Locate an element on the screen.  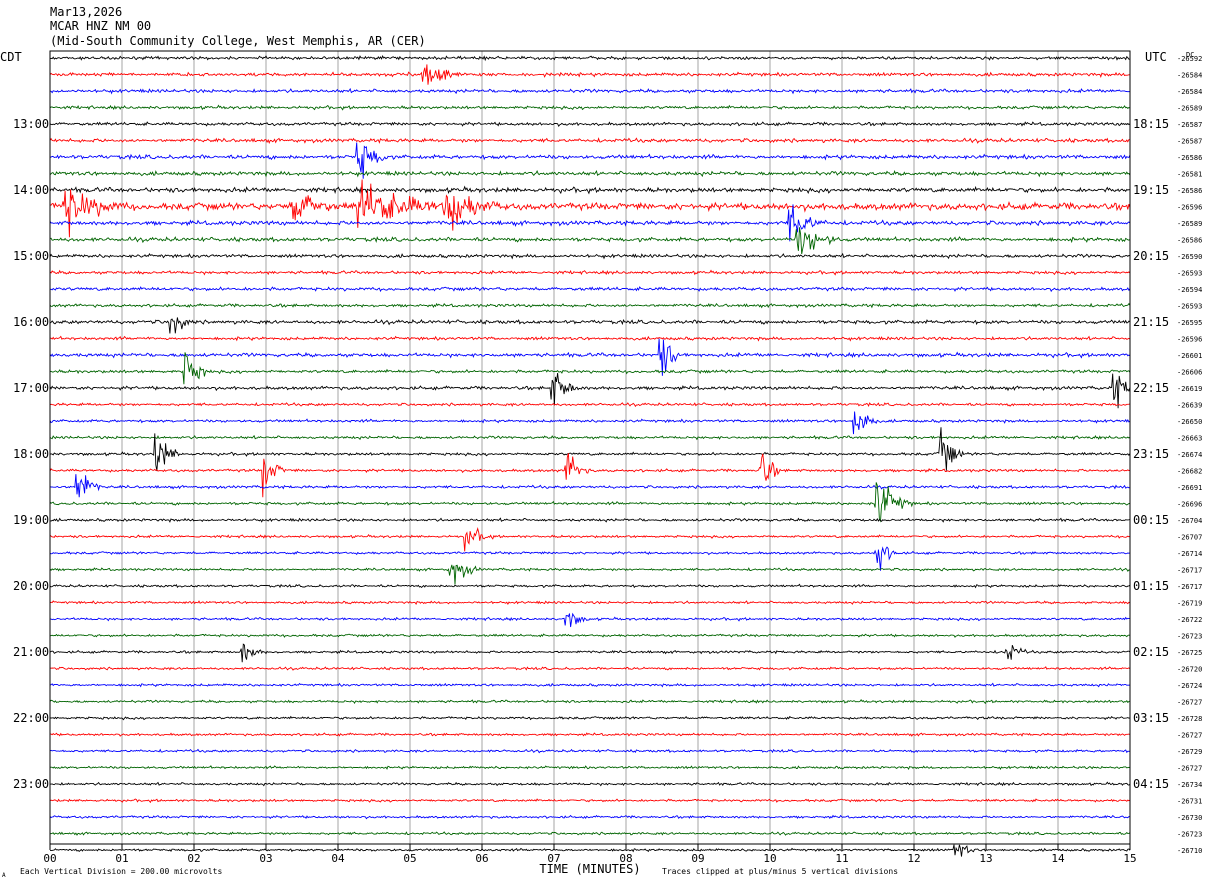
dc-offset-label: -26691 is located at coordinates (1189, 488).